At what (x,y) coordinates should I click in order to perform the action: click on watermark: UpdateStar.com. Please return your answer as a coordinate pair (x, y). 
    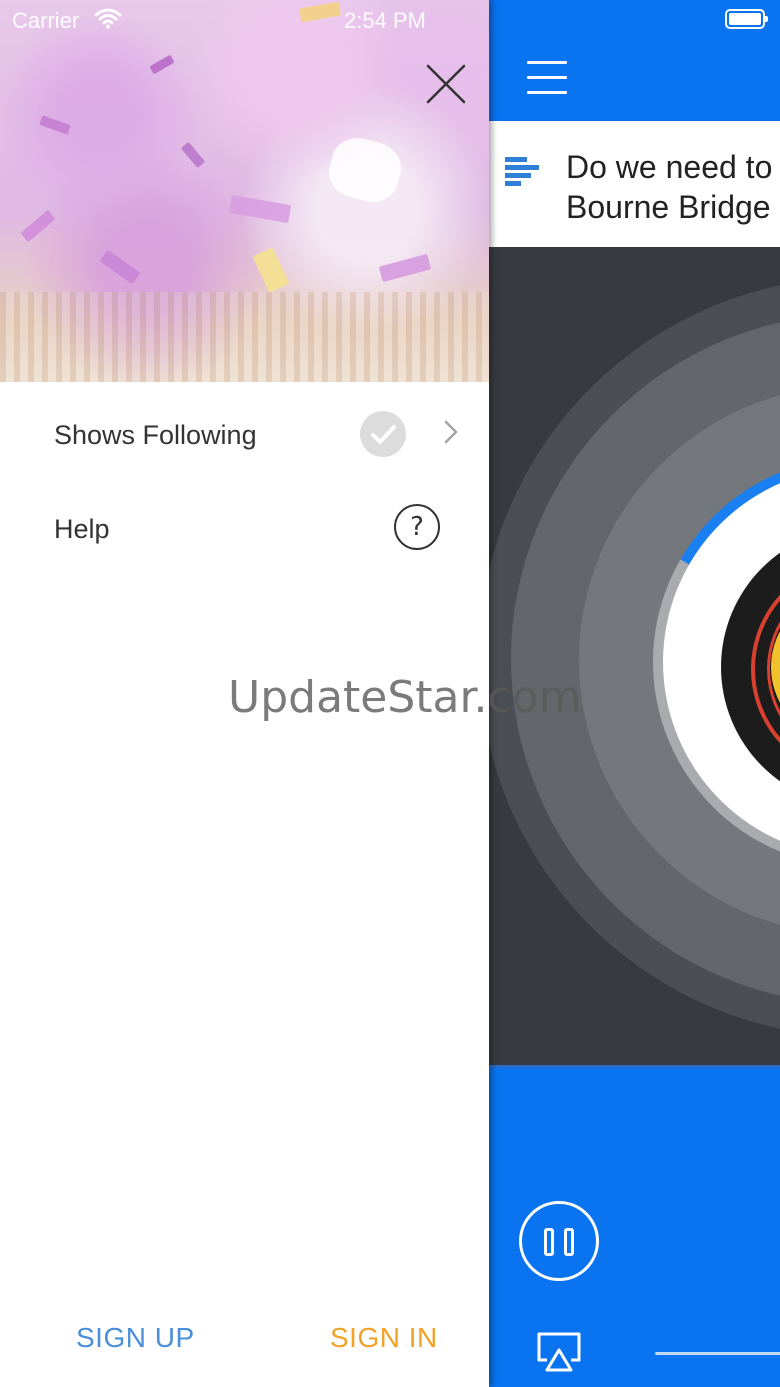
    Looking at the image, I should click on (405, 697).